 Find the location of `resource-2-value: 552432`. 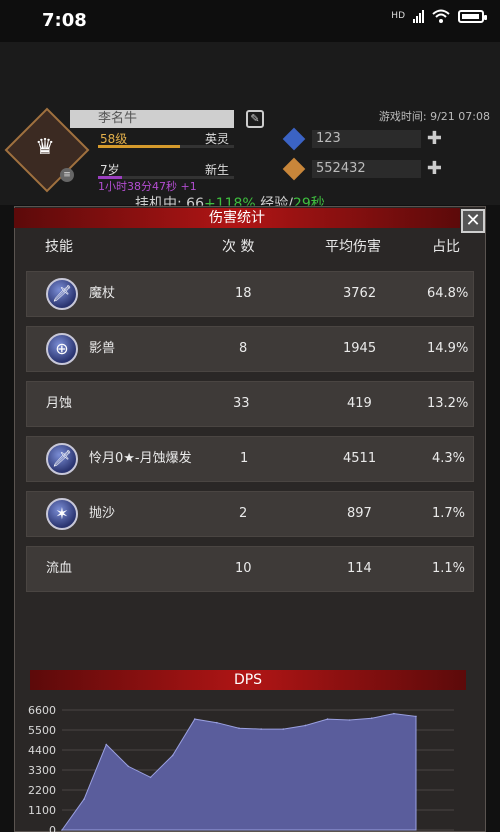

resource-2-value: 552432 is located at coordinates (366, 169).